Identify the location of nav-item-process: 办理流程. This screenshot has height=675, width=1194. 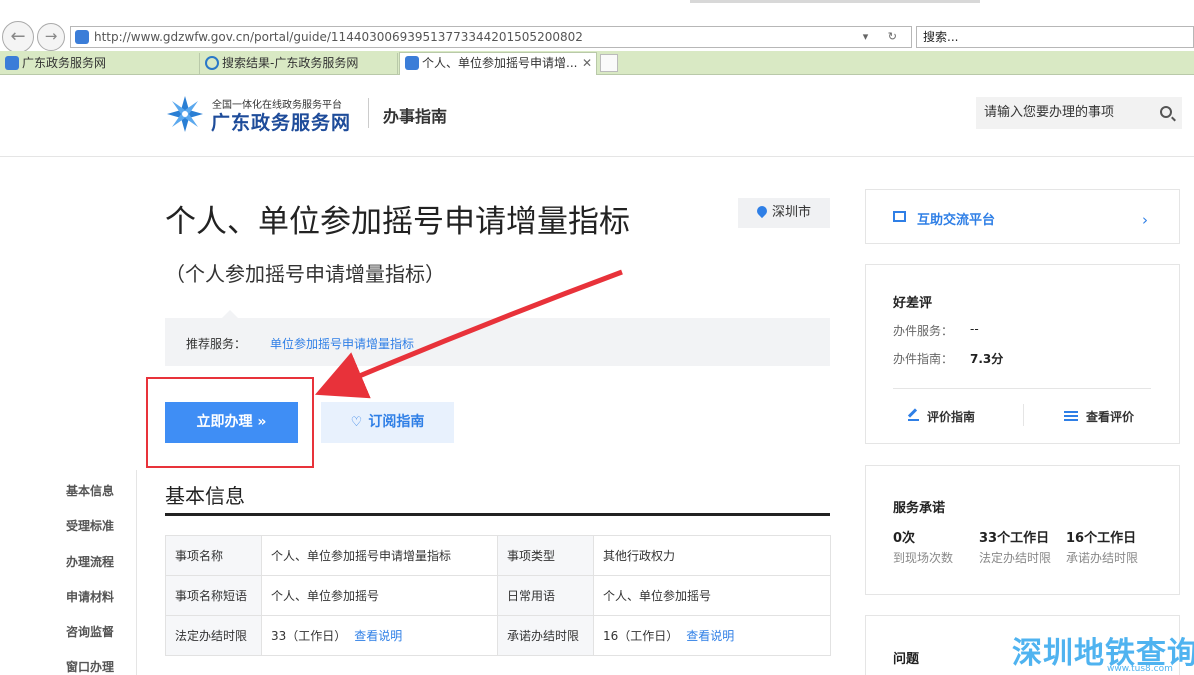
(90, 561).